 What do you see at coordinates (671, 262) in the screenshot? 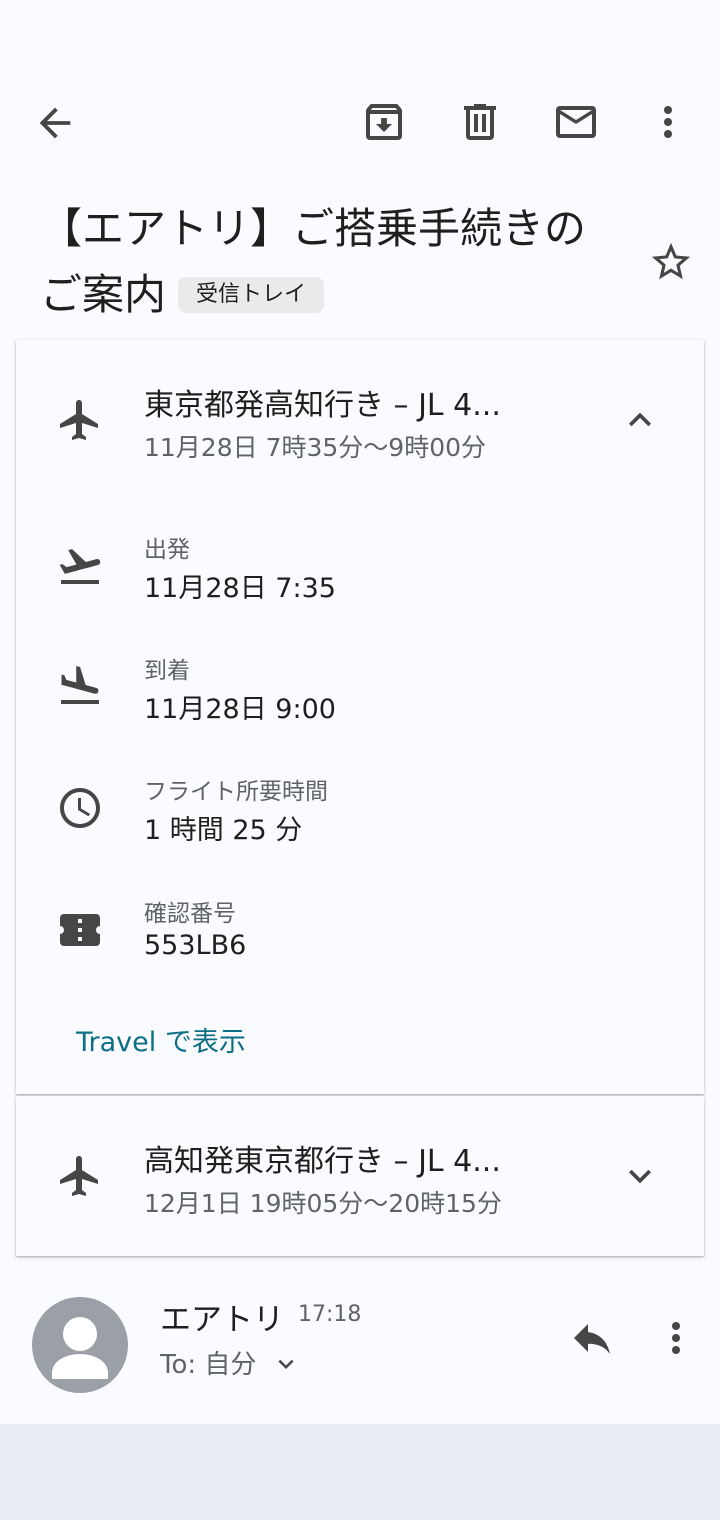
I see `star-icon` at bounding box center [671, 262].